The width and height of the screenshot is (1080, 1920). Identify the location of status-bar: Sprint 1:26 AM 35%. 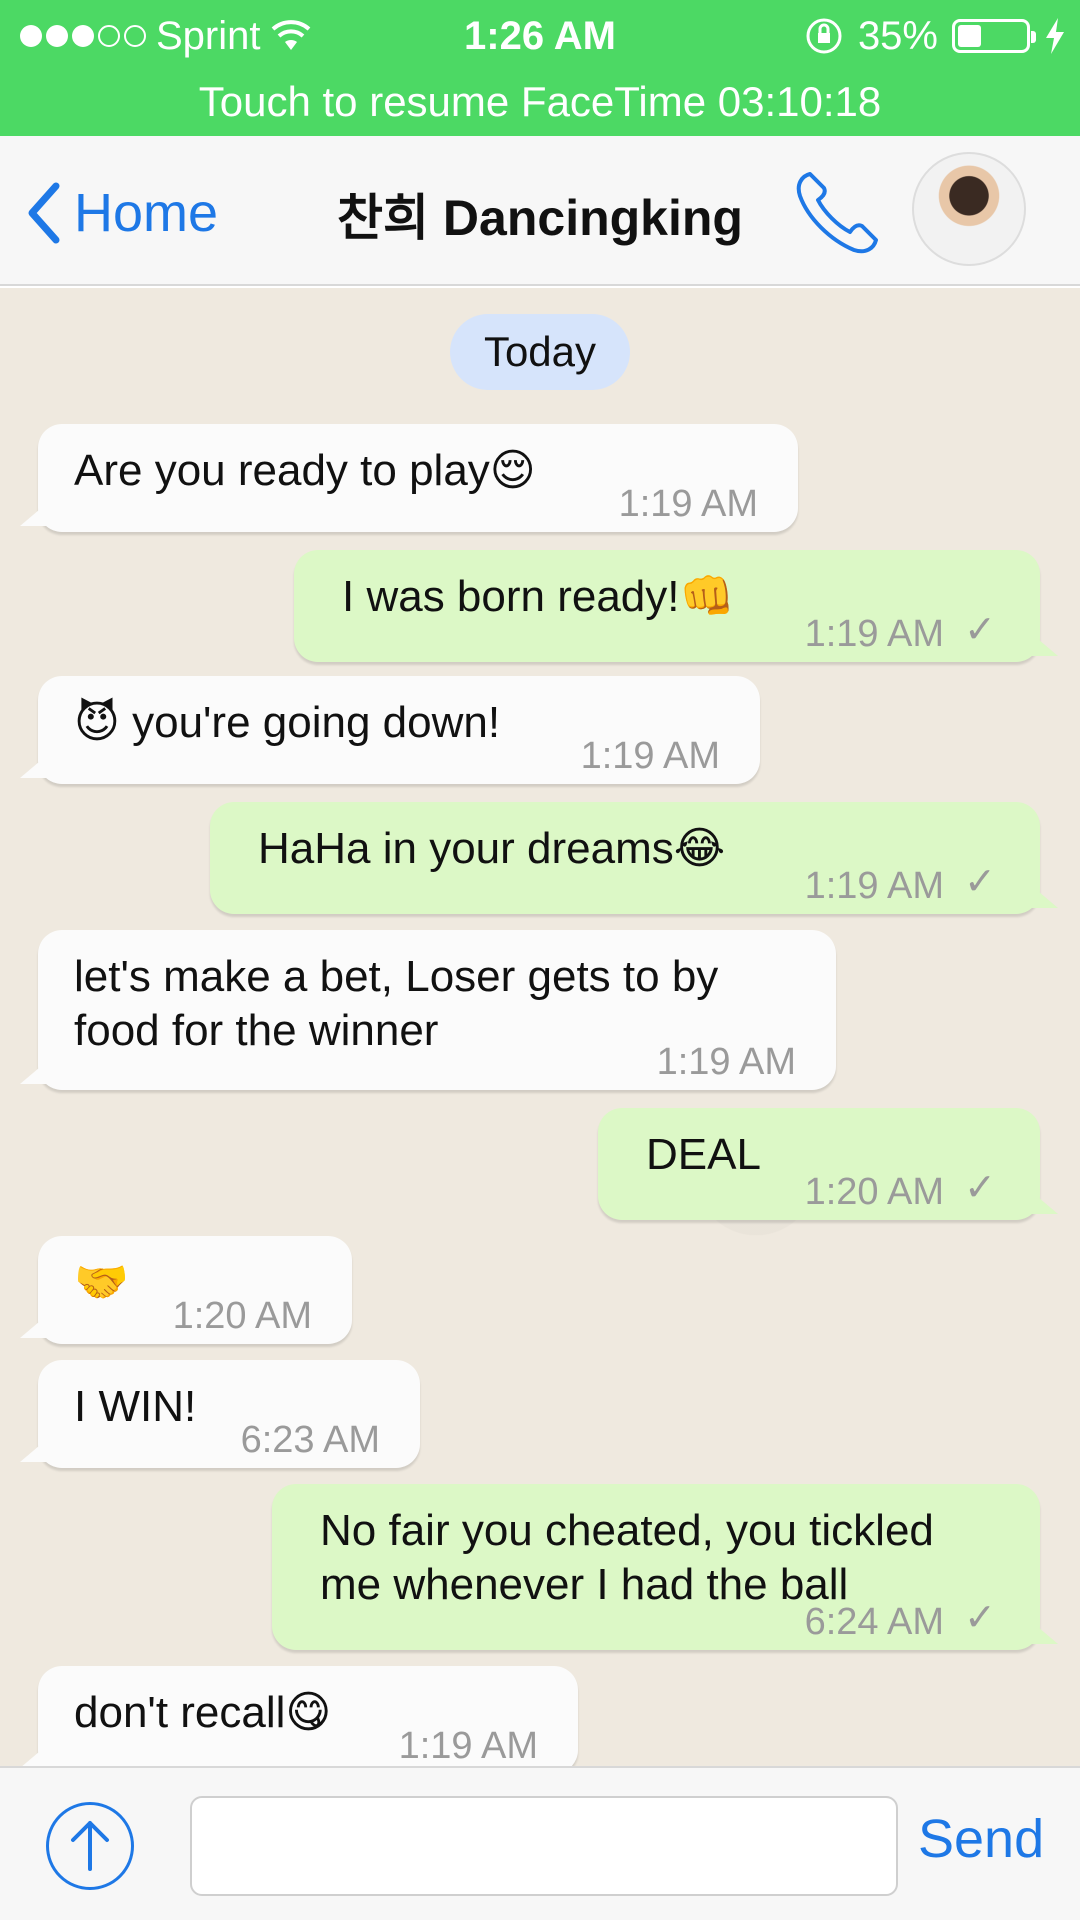
(540, 36).